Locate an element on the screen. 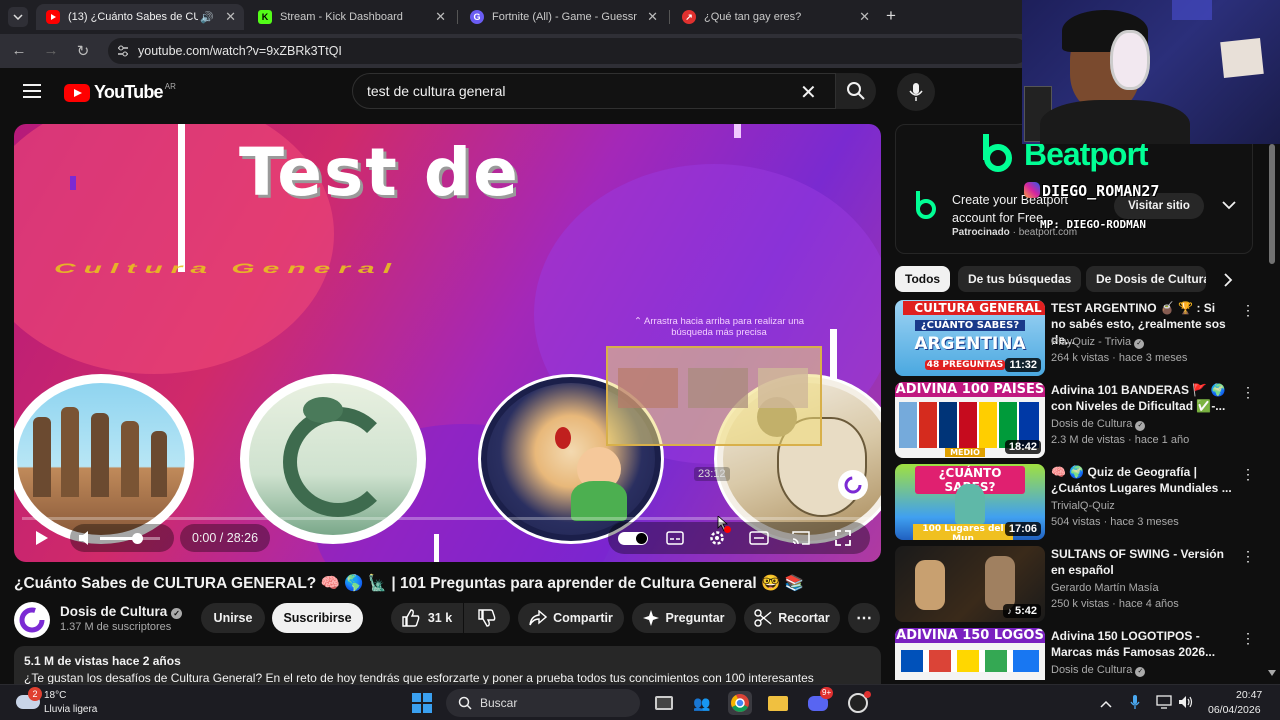 This screenshot has height=720, width=1280. volume-control is located at coordinates (122, 538).